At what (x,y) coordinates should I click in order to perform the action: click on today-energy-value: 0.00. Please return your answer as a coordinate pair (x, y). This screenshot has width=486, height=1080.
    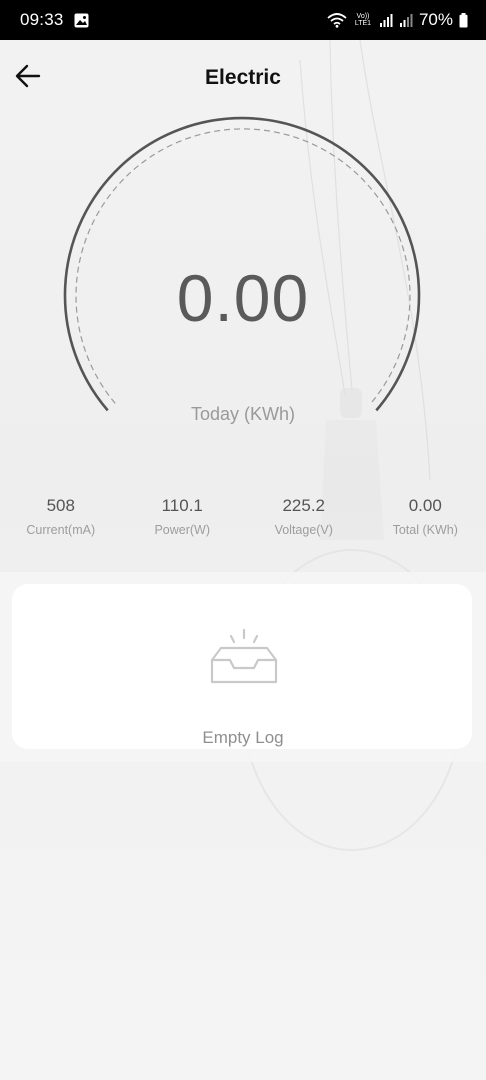
    Looking at the image, I should click on (243, 298).